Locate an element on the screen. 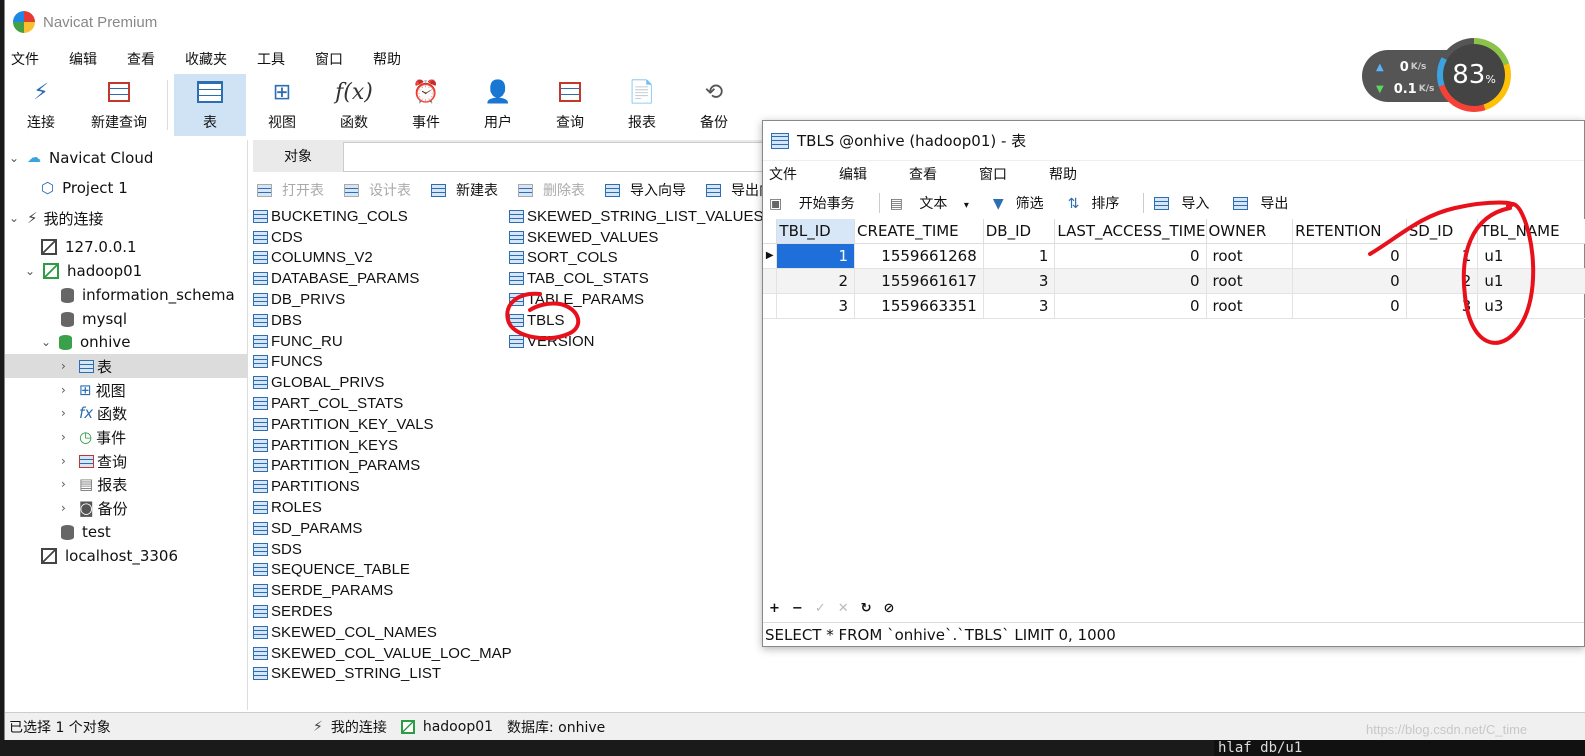 This screenshot has height=756, width=1585. menu-window: 窗口 is located at coordinates (329, 59).